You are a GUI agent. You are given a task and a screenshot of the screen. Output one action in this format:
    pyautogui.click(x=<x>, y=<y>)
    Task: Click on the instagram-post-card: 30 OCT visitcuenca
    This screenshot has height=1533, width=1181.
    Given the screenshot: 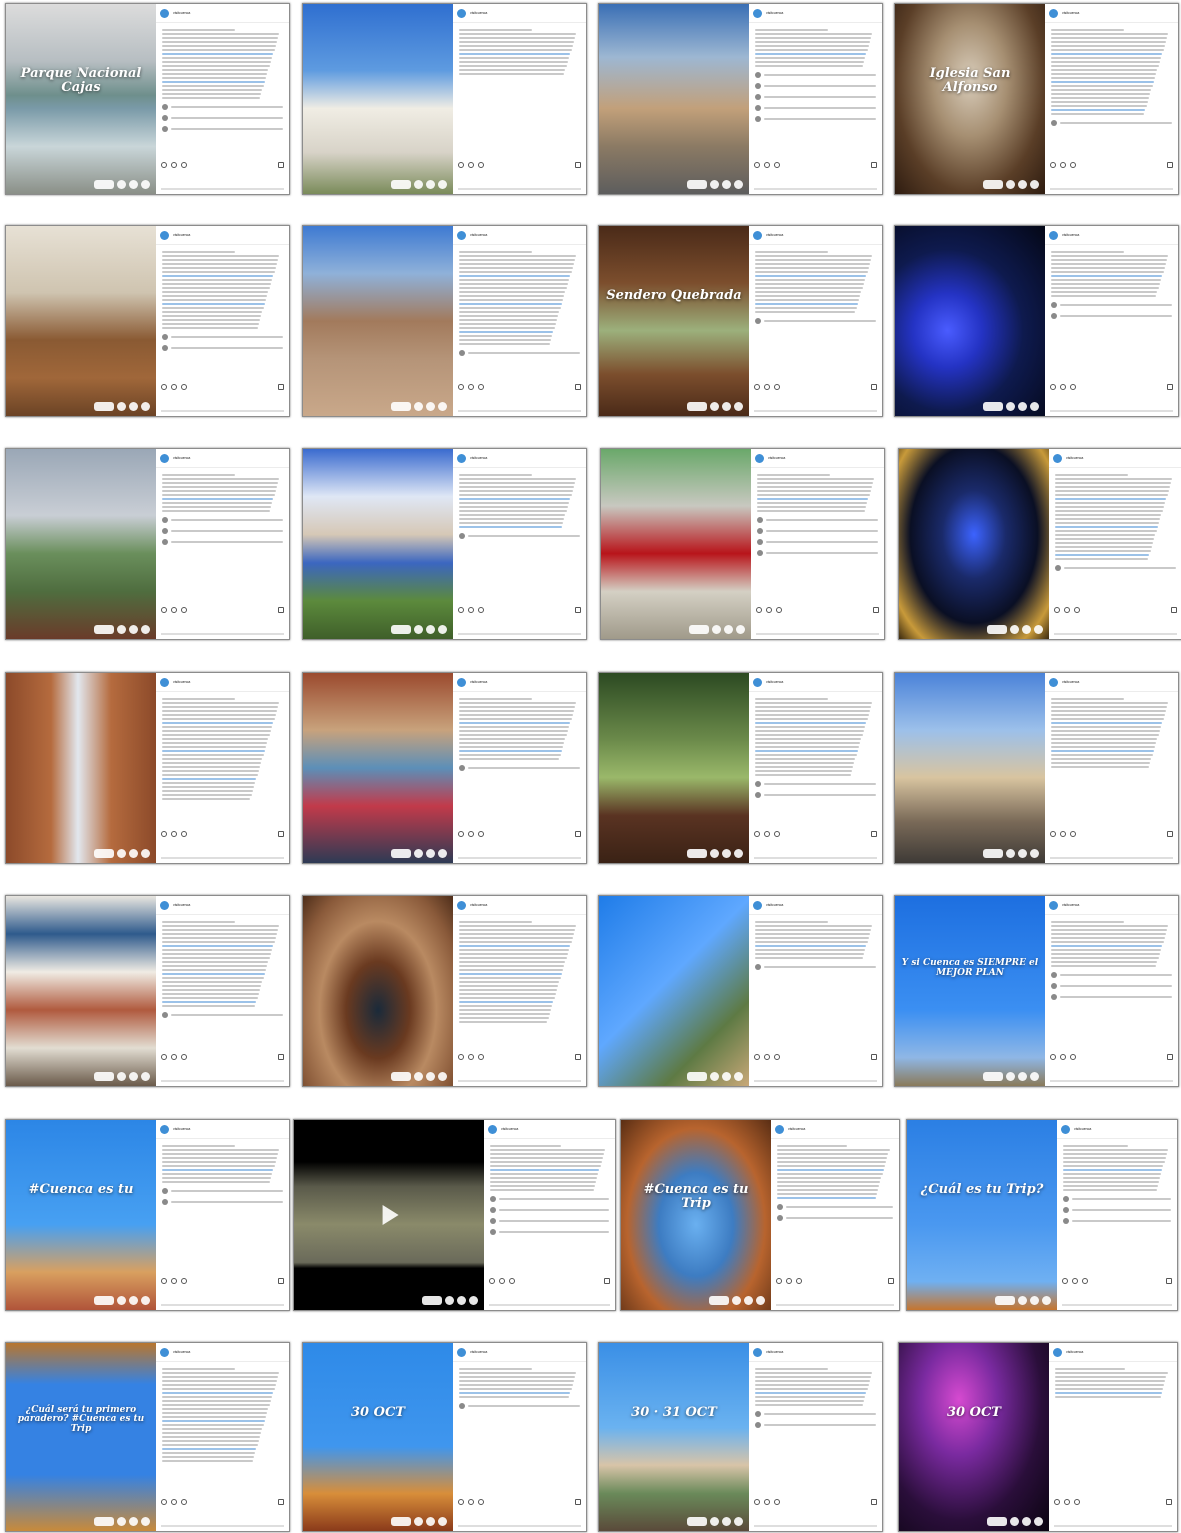 What is the action you would take?
    pyautogui.click(x=444, y=1437)
    